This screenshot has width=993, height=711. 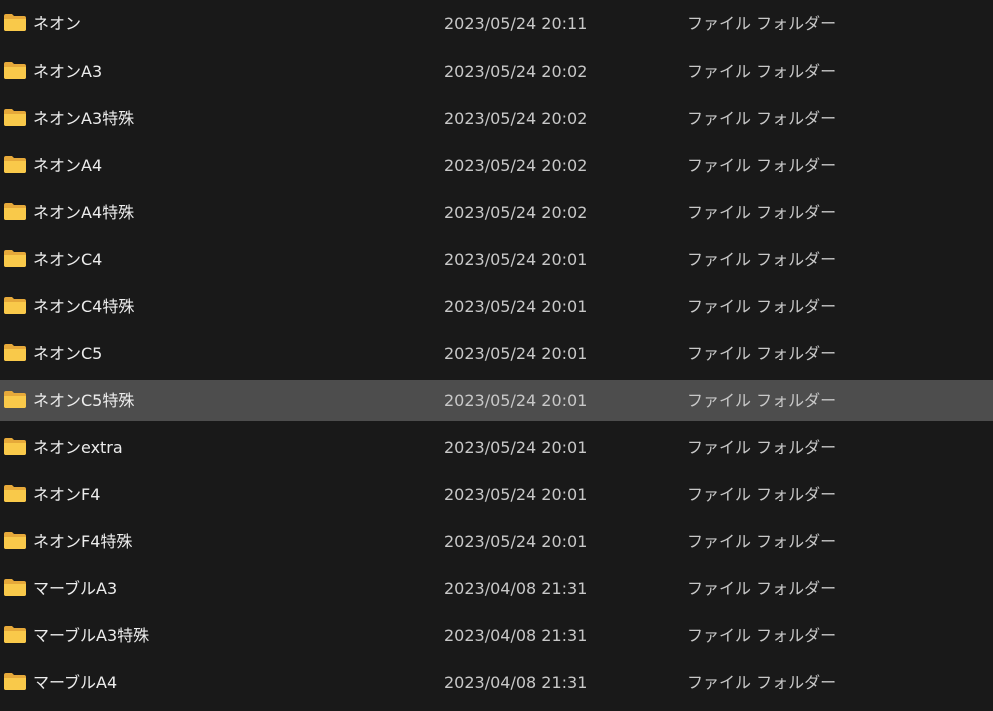 What do you see at coordinates (68, 353) in the screenshot?
I see `file-name: ネオンC5` at bounding box center [68, 353].